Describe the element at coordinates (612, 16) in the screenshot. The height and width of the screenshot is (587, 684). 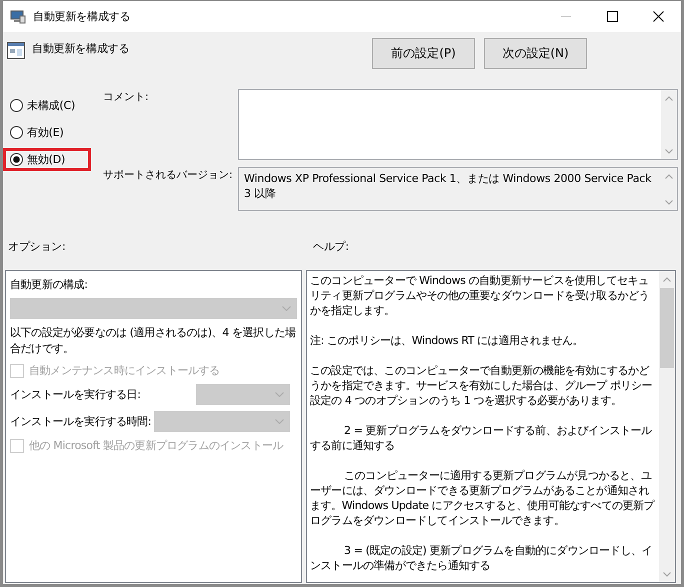
I see `maximize-icon` at that location.